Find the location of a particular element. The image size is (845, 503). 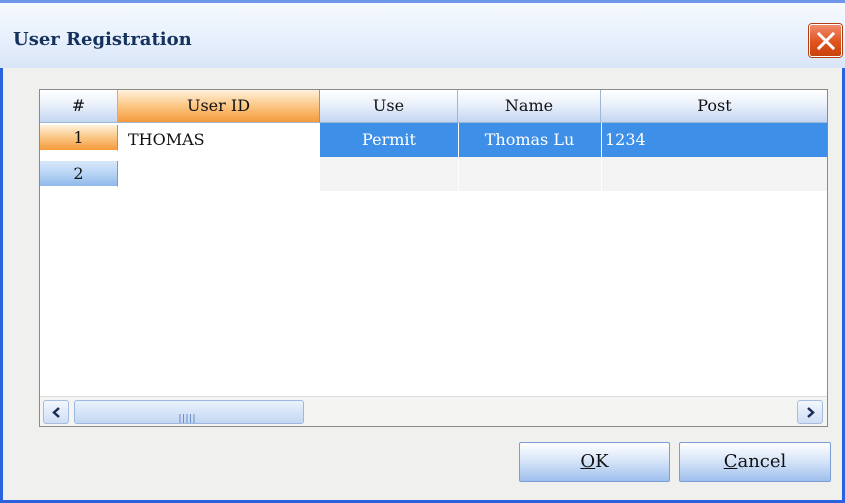

ok-button: OK is located at coordinates (594, 462).